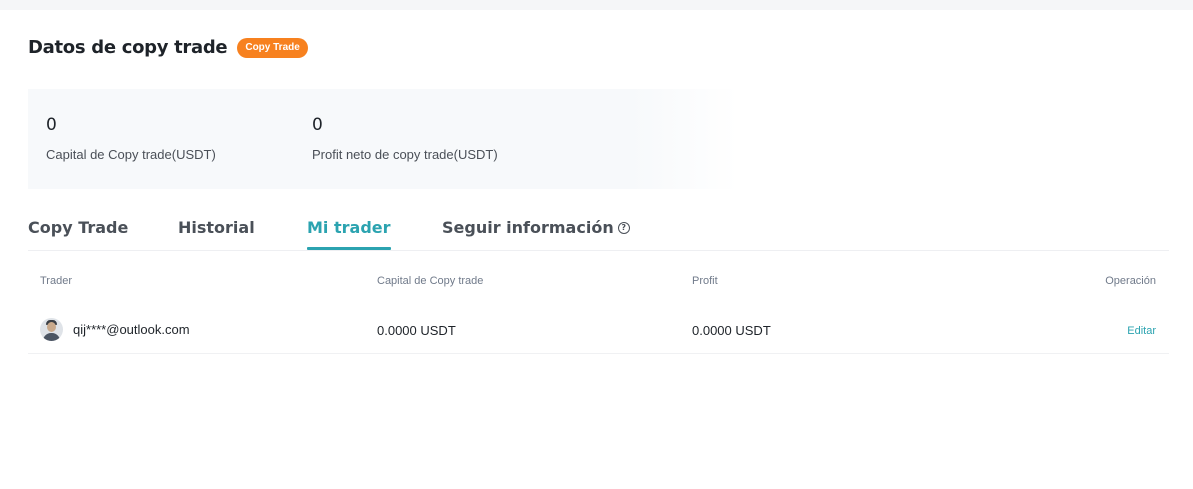  Describe the element at coordinates (131, 154) in the screenshot. I see `stat-capital-label: Capital de Copy trade(USDT)` at that location.